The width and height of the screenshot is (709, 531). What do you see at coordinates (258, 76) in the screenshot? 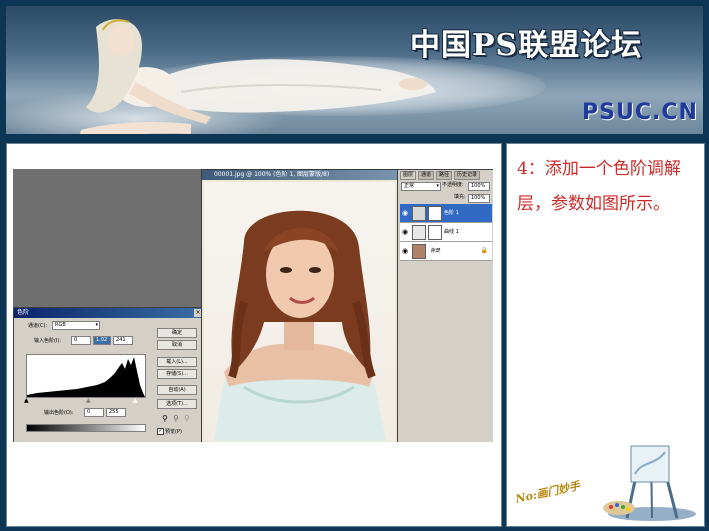
I see `banner-fairy-illustration` at bounding box center [258, 76].